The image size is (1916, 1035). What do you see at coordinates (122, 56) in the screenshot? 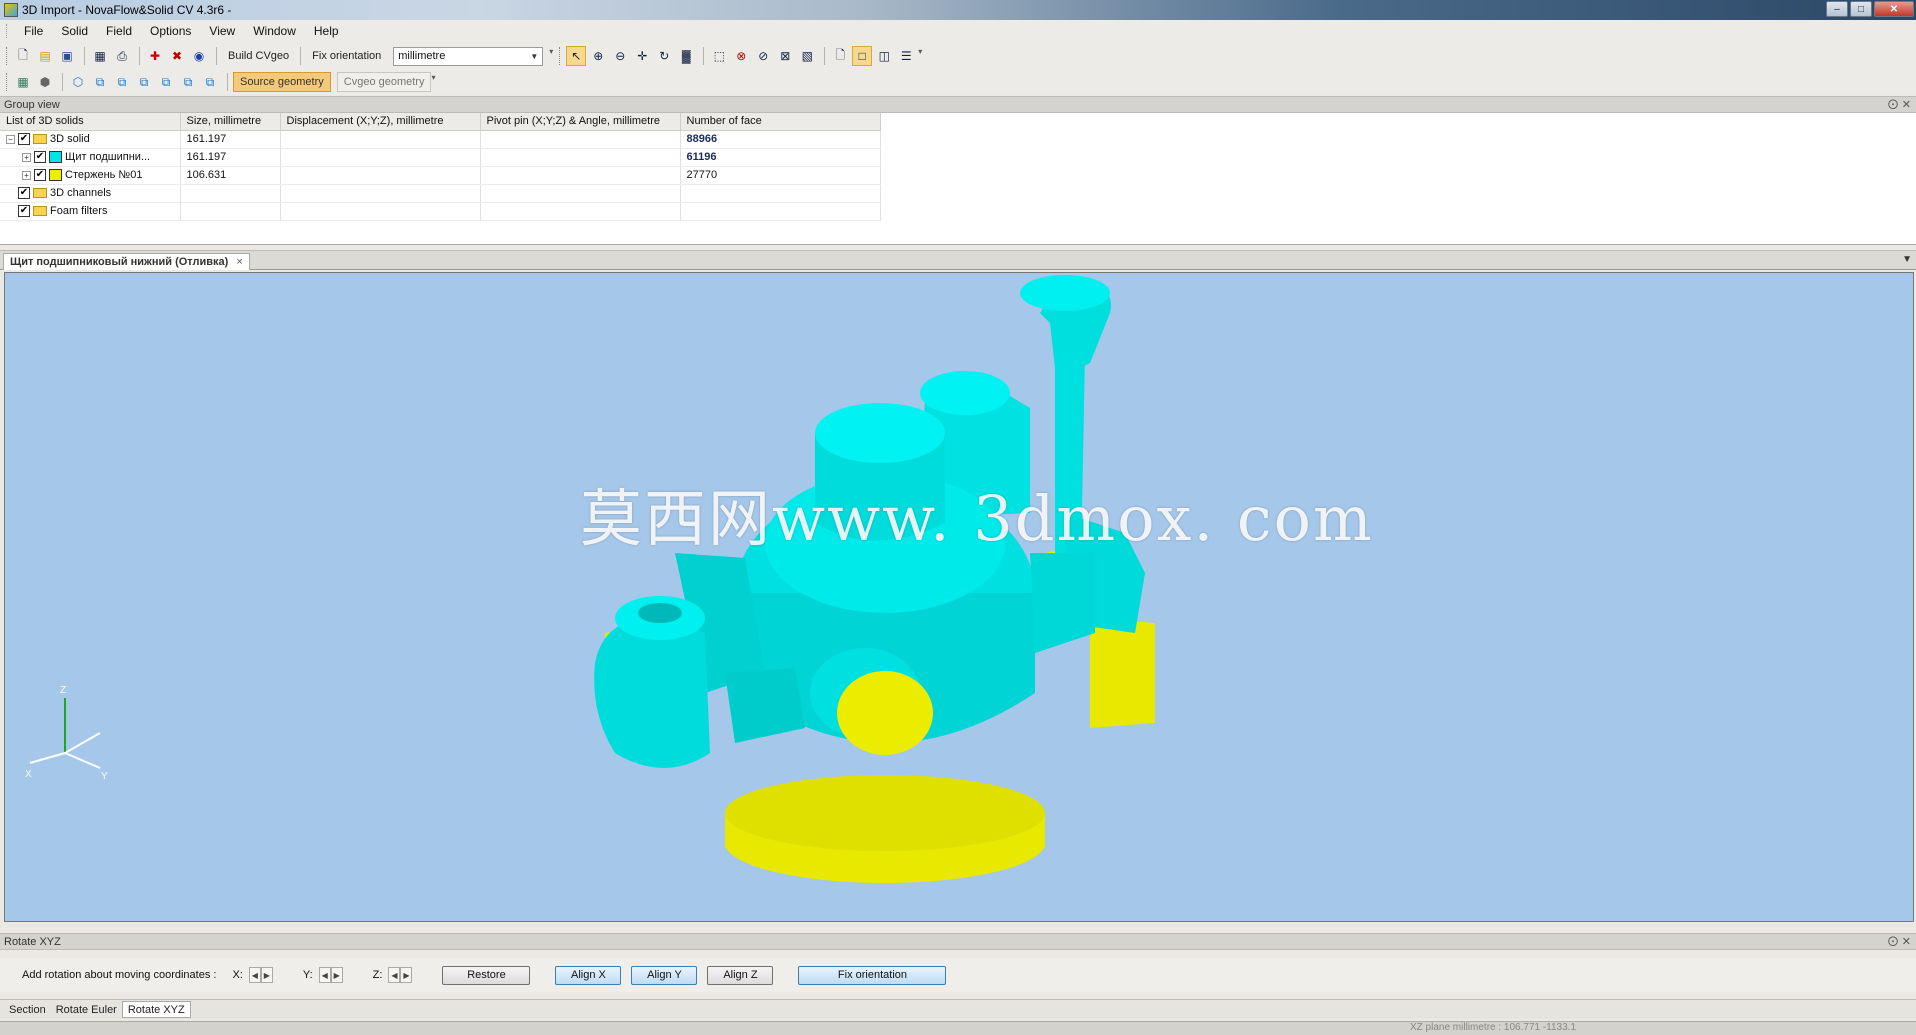
I see `print-icon: ⎙` at bounding box center [122, 56].